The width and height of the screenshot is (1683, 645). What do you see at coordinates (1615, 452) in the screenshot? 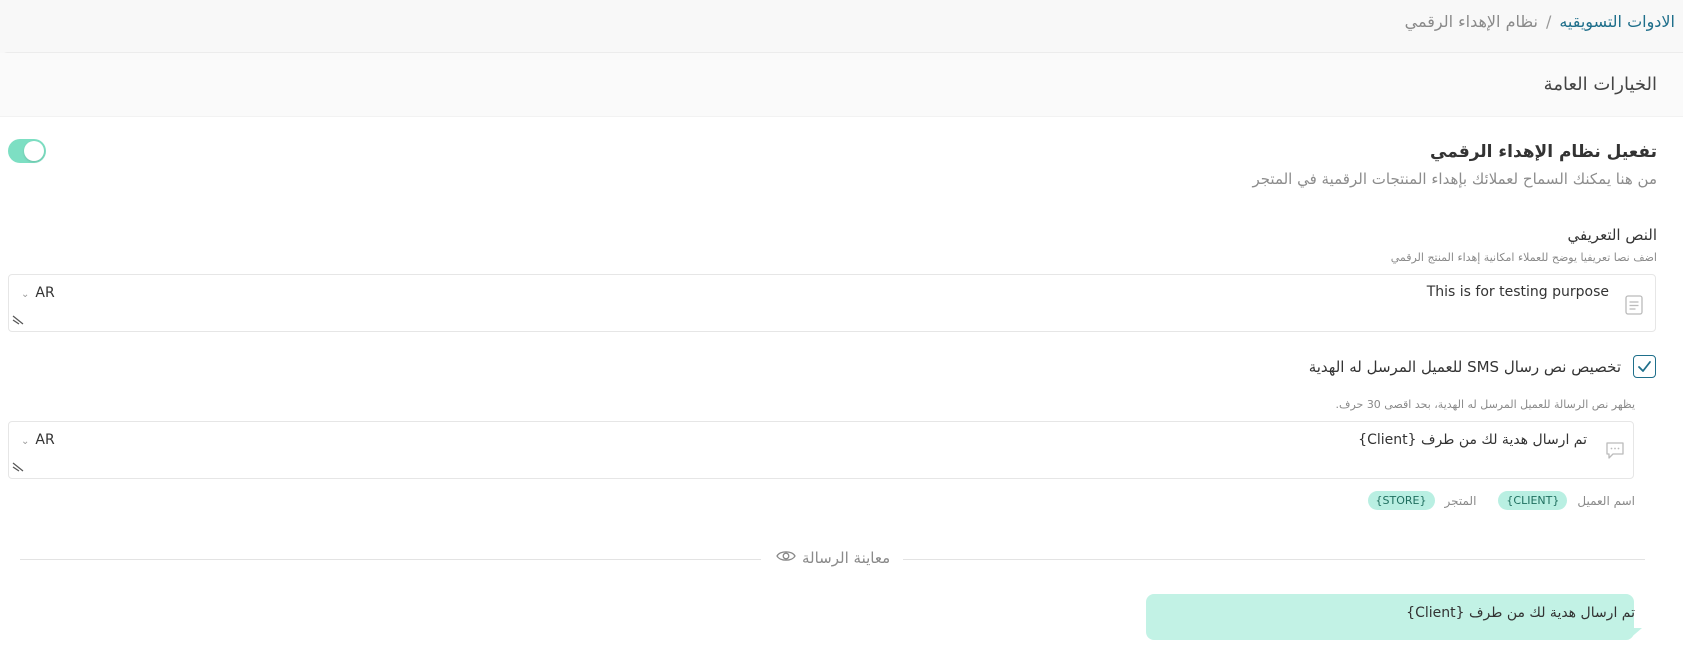
I see `chat-bubble-icon` at bounding box center [1615, 452].